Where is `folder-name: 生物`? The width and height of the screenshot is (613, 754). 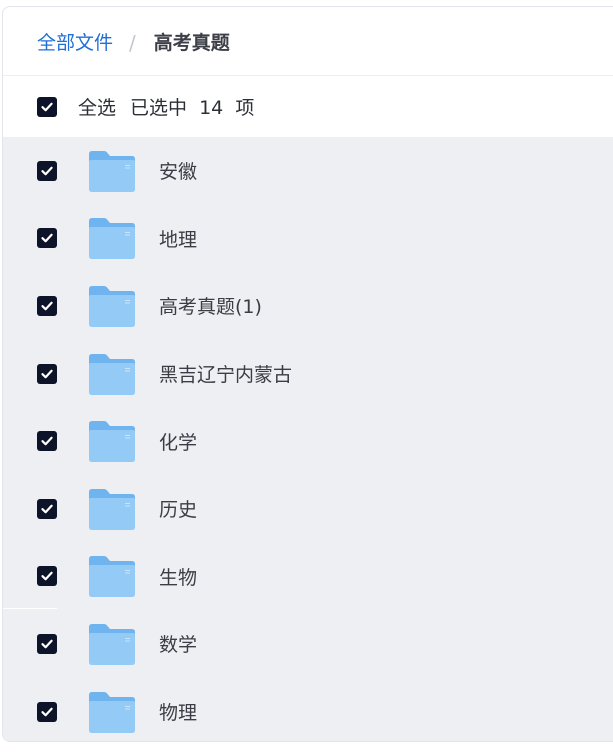 folder-name: 生物 is located at coordinates (178, 577).